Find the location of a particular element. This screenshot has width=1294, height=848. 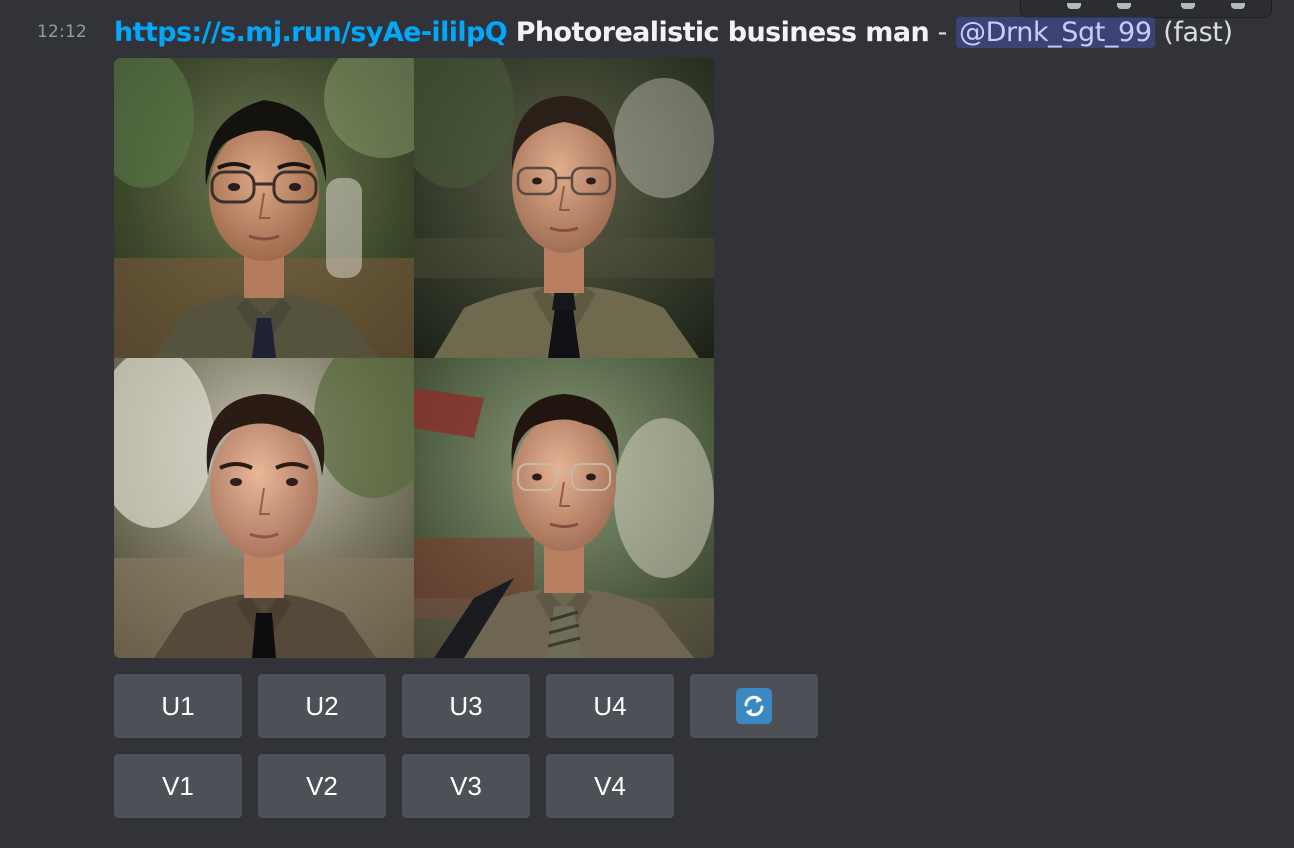

variation-button-4: V4 is located at coordinates (610, 786).